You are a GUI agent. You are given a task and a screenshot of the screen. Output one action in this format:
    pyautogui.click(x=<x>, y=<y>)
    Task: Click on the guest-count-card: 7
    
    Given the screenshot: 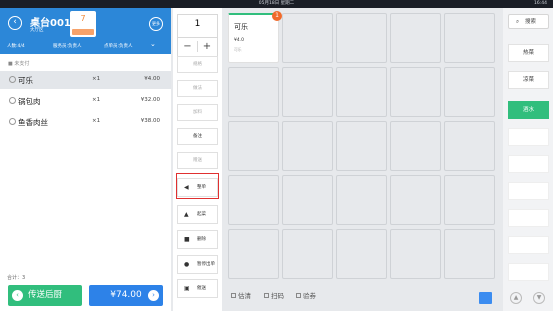 What is the action you would take?
    pyautogui.click(x=83, y=24)
    